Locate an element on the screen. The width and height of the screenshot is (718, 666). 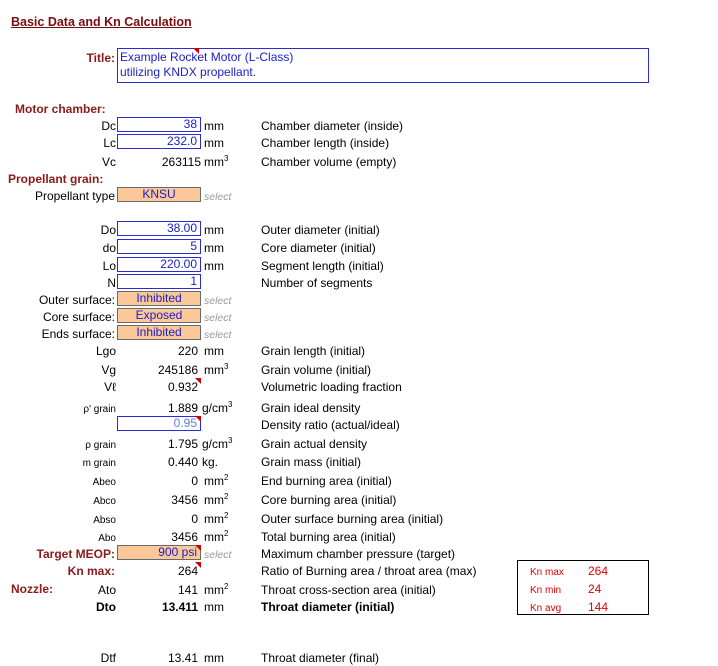
segment-length-unit: mm is located at coordinates (214, 266).